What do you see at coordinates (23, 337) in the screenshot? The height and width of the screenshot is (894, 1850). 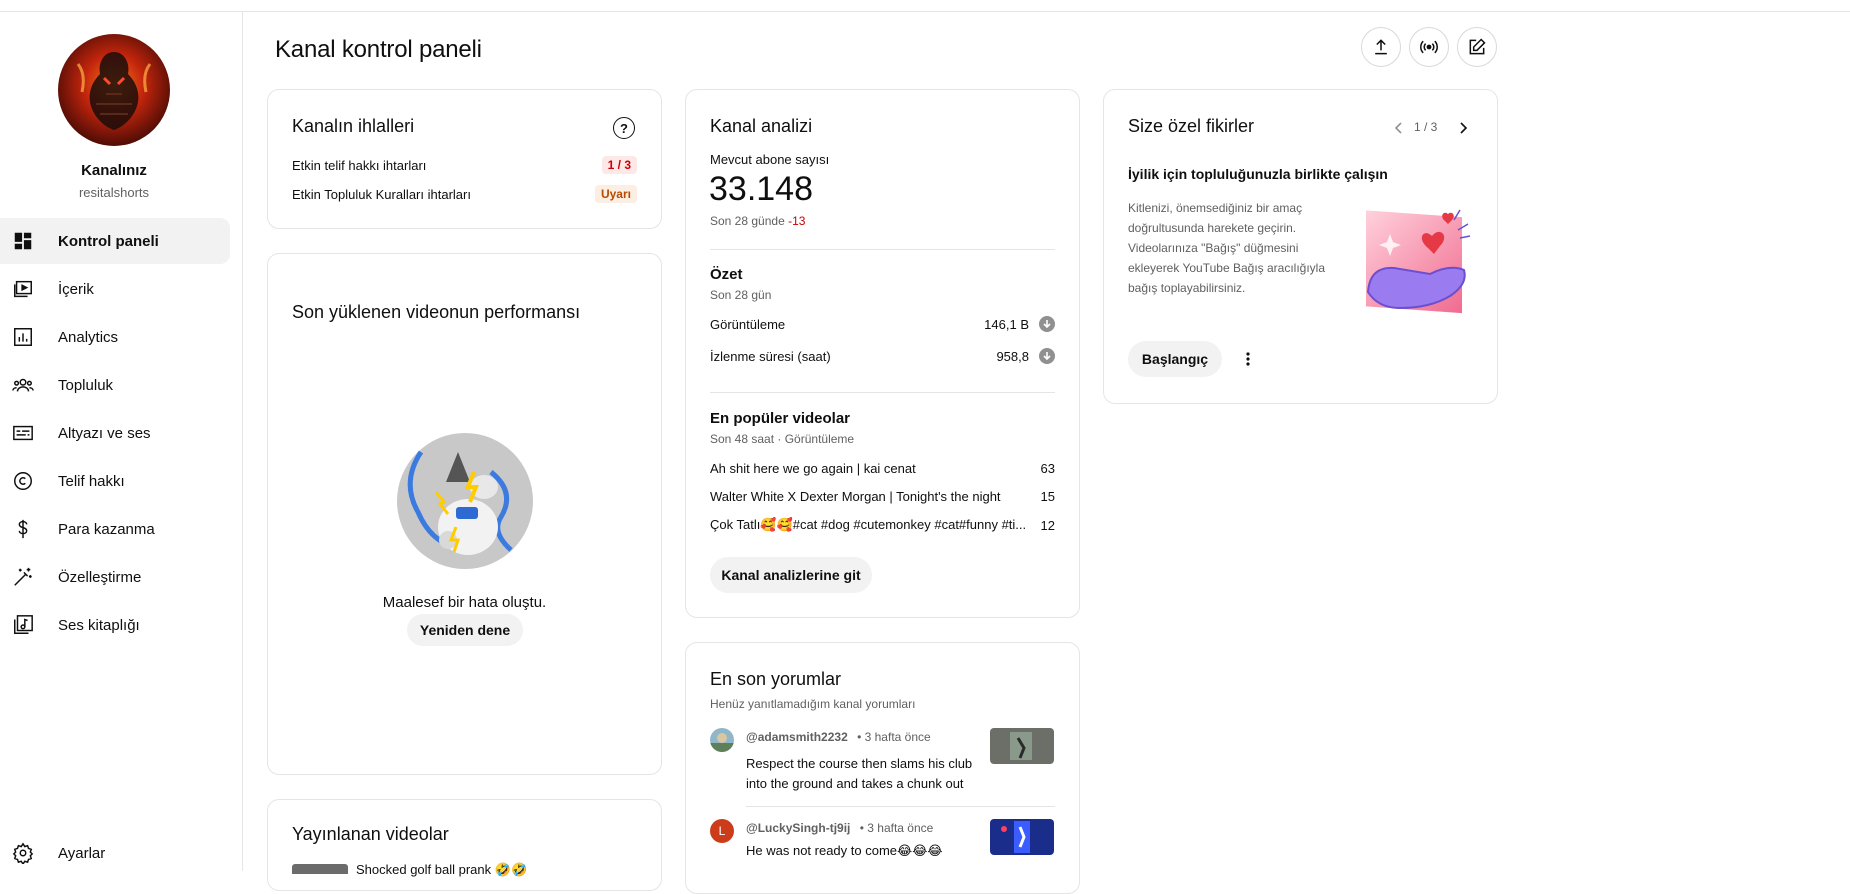 I see `analytics-icon` at bounding box center [23, 337].